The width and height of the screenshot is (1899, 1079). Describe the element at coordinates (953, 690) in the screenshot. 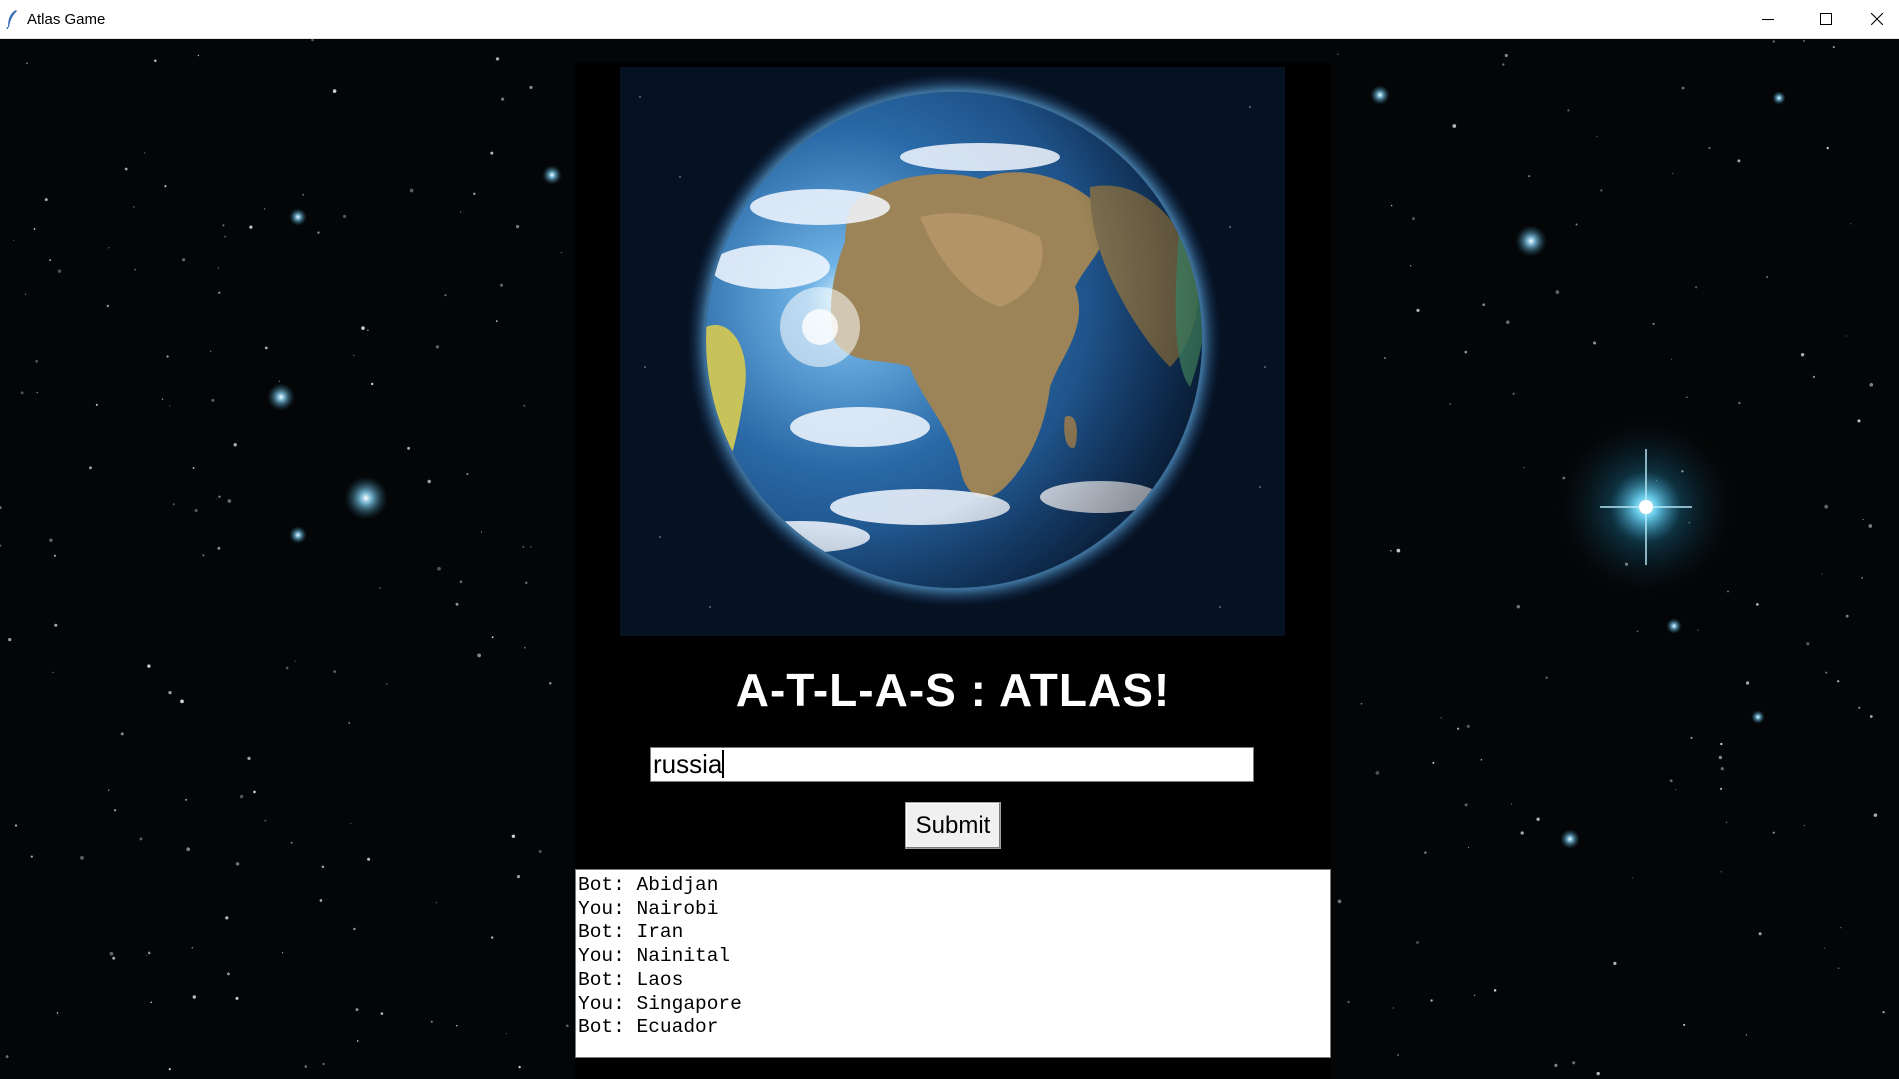

I see `game-title: A-T-L-A-S : ATLAS!` at that location.